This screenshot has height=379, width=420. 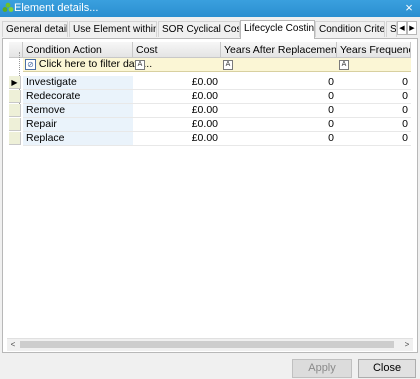 What do you see at coordinates (387, 368) in the screenshot?
I see `close-button: Close` at bounding box center [387, 368].